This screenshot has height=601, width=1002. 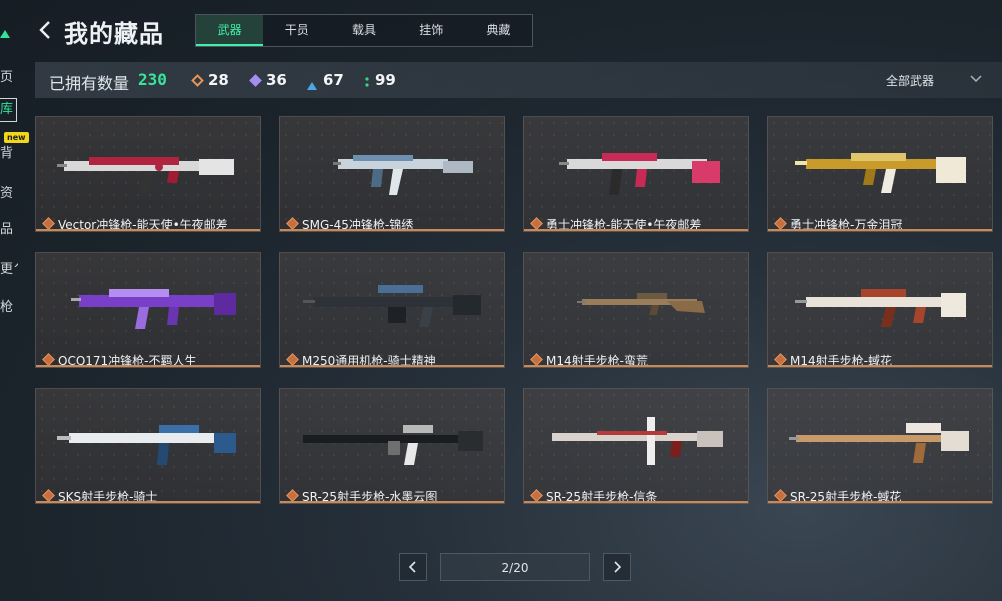 What do you see at coordinates (127, 361) in the screenshot?
I see `weapon-name: QCQ171冲锋枪-不羁人生` at bounding box center [127, 361].